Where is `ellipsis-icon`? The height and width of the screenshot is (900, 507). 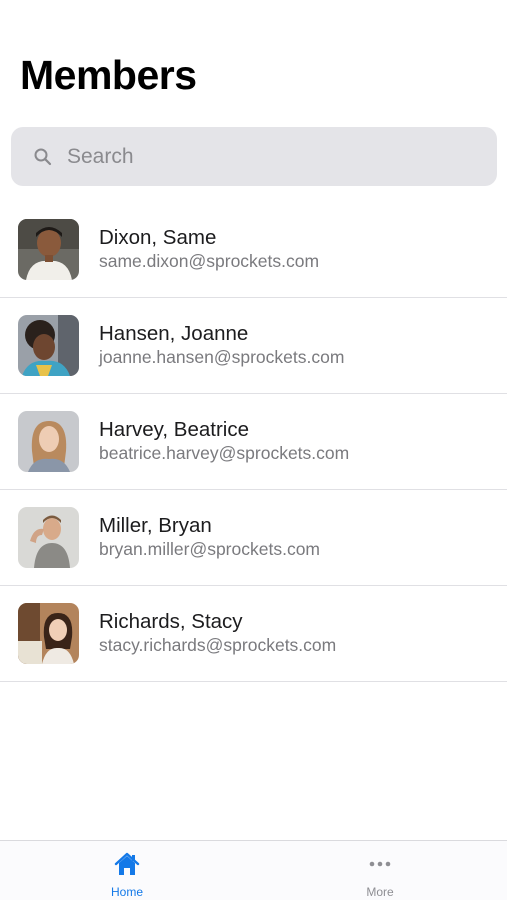 ellipsis-icon is located at coordinates (380, 864).